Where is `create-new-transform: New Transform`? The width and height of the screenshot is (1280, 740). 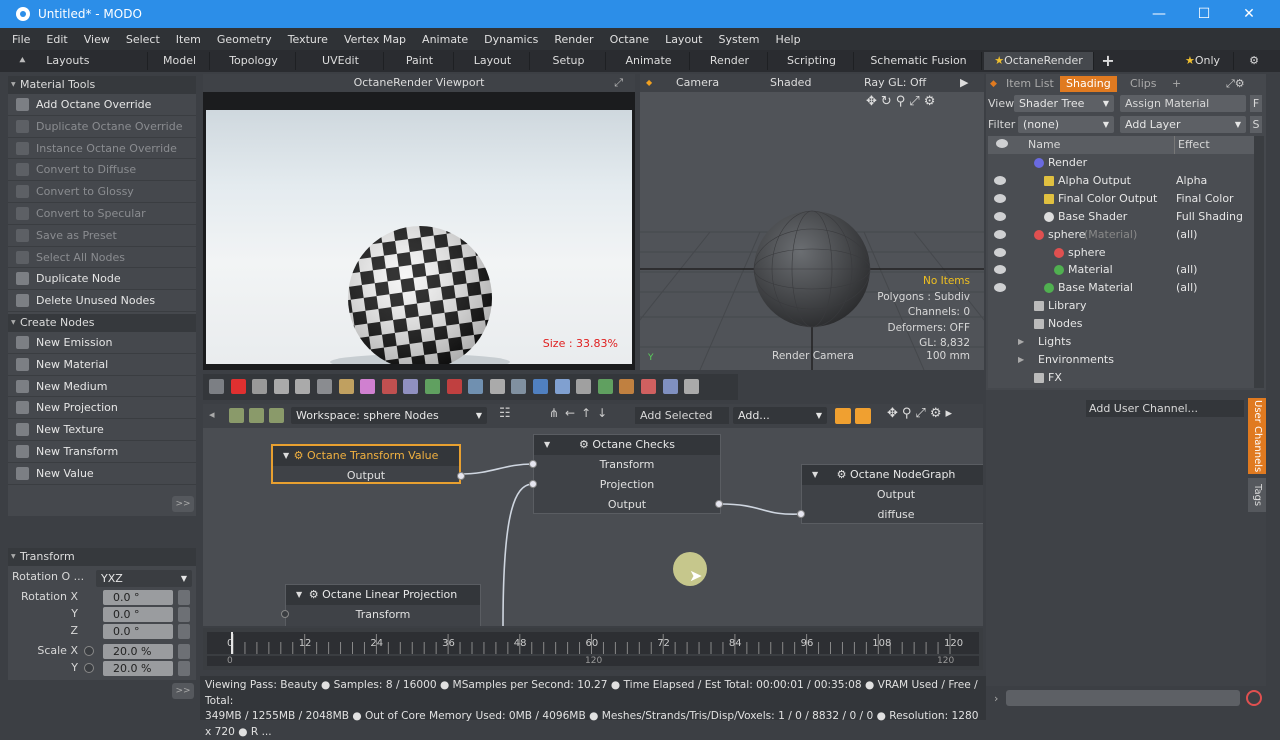
create-new-transform: New Transform is located at coordinates (102, 452).